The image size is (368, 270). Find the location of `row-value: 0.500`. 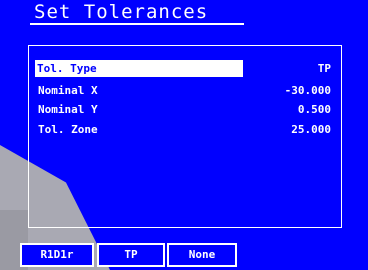

row-value: 0.500 is located at coordinates (314, 109).